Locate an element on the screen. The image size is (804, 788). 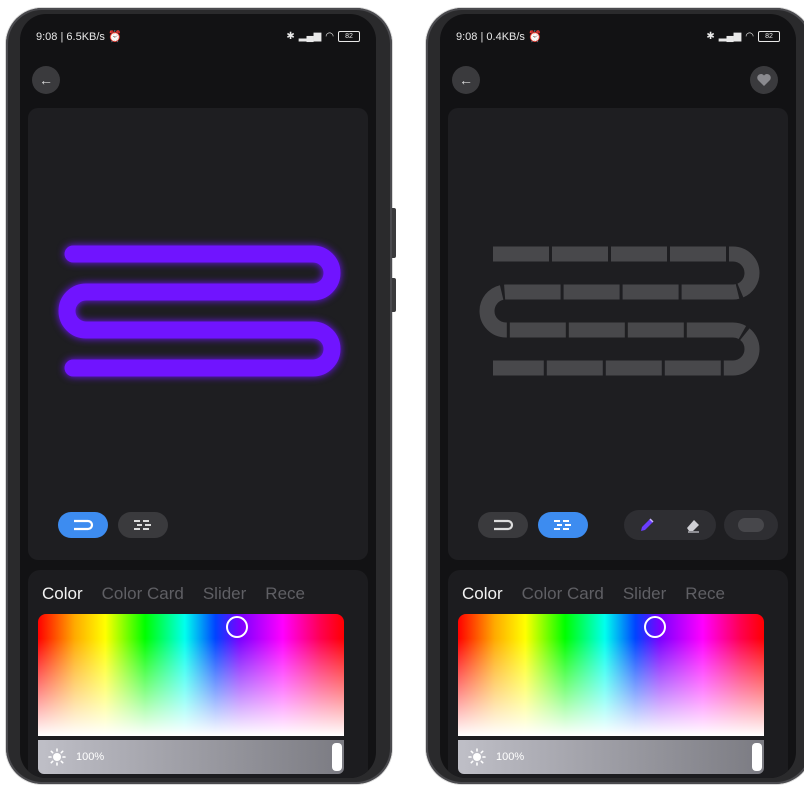
status-bar: 9:08 | 6.5KB/s ⏰ ✱ ▂▄▆ ◠ 82 is located at coordinates (198, 36).